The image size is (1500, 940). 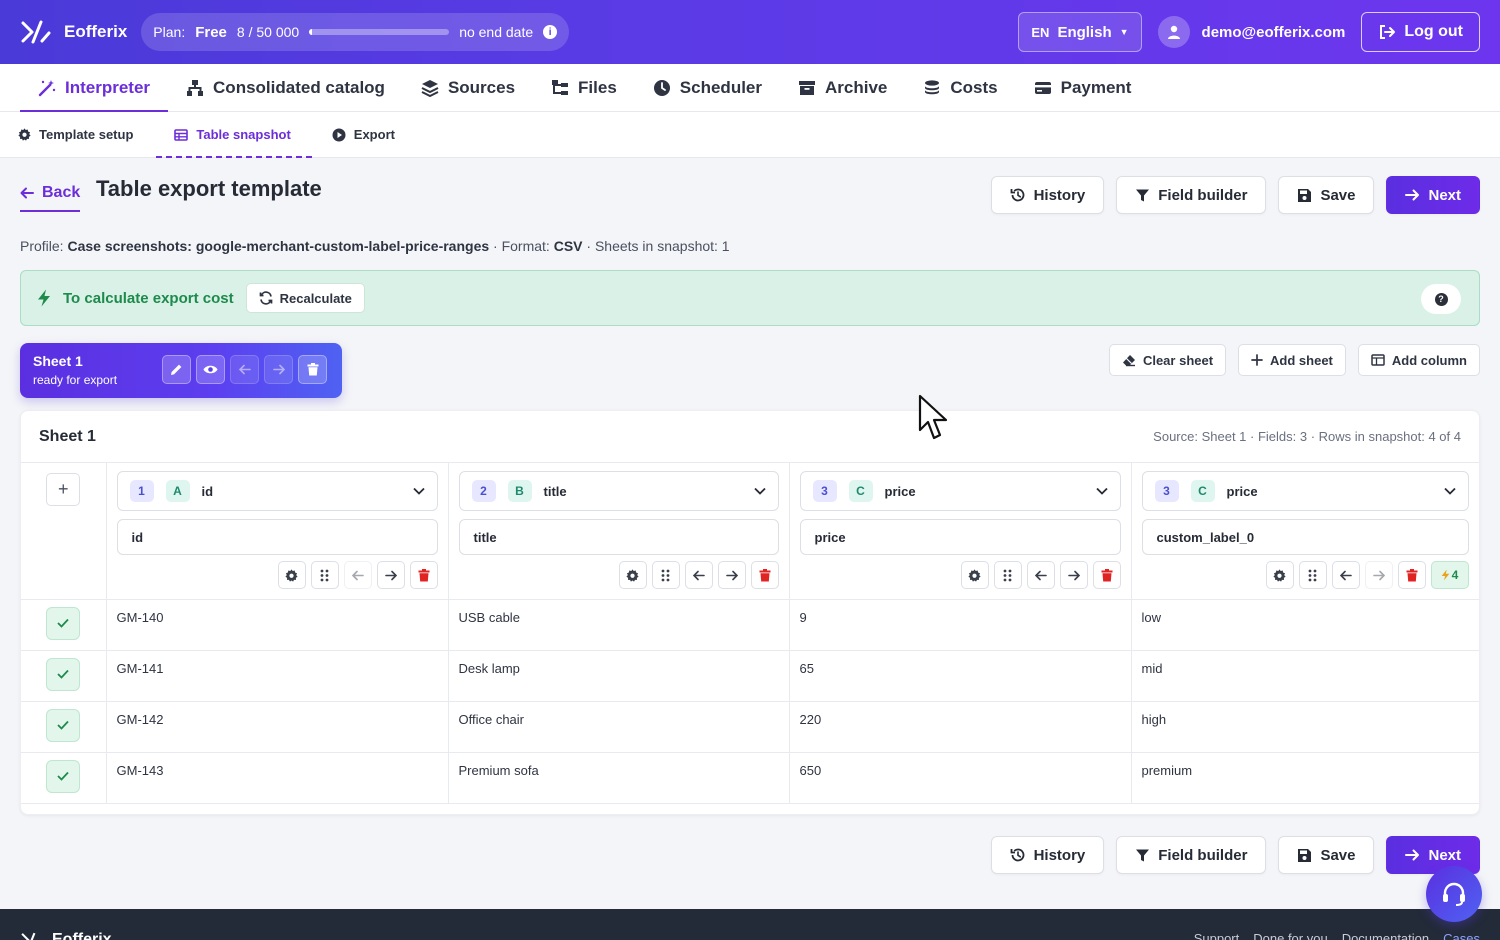 What do you see at coordinates (1080, 32) in the screenshot?
I see `language-select: EN English ▼` at bounding box center [1080, 32].